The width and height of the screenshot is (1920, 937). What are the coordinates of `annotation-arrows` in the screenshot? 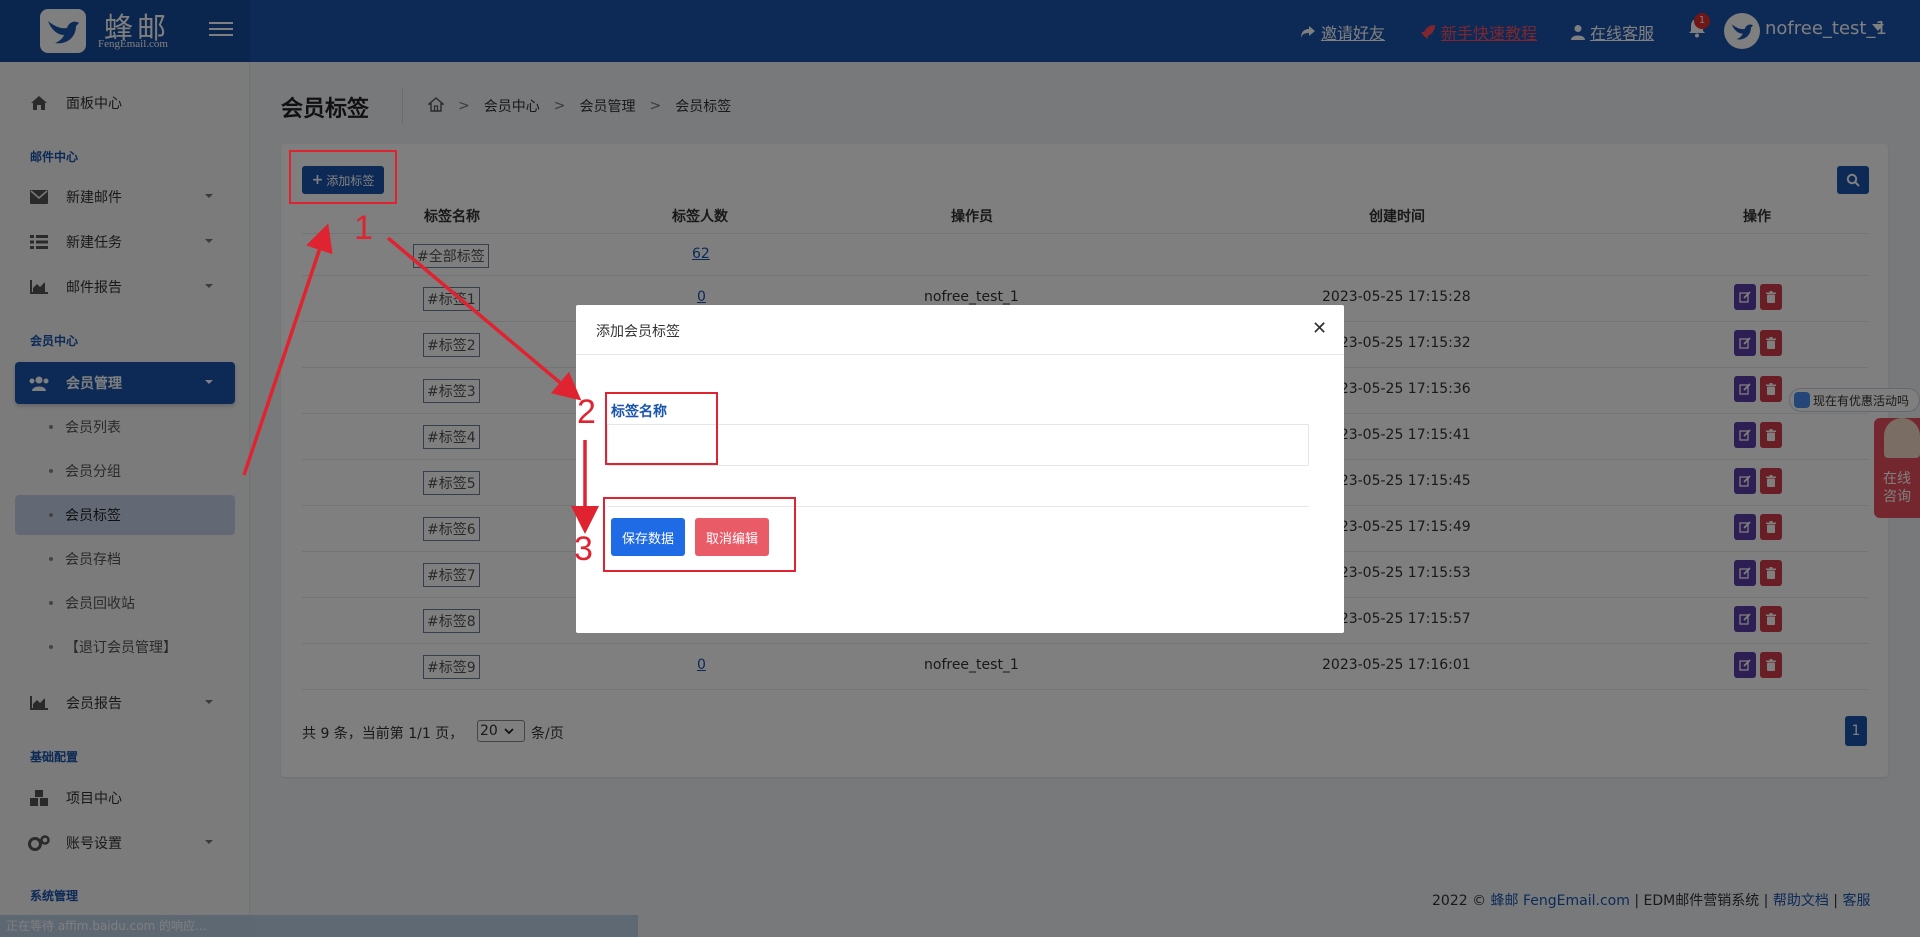 It's located at (420, 378).